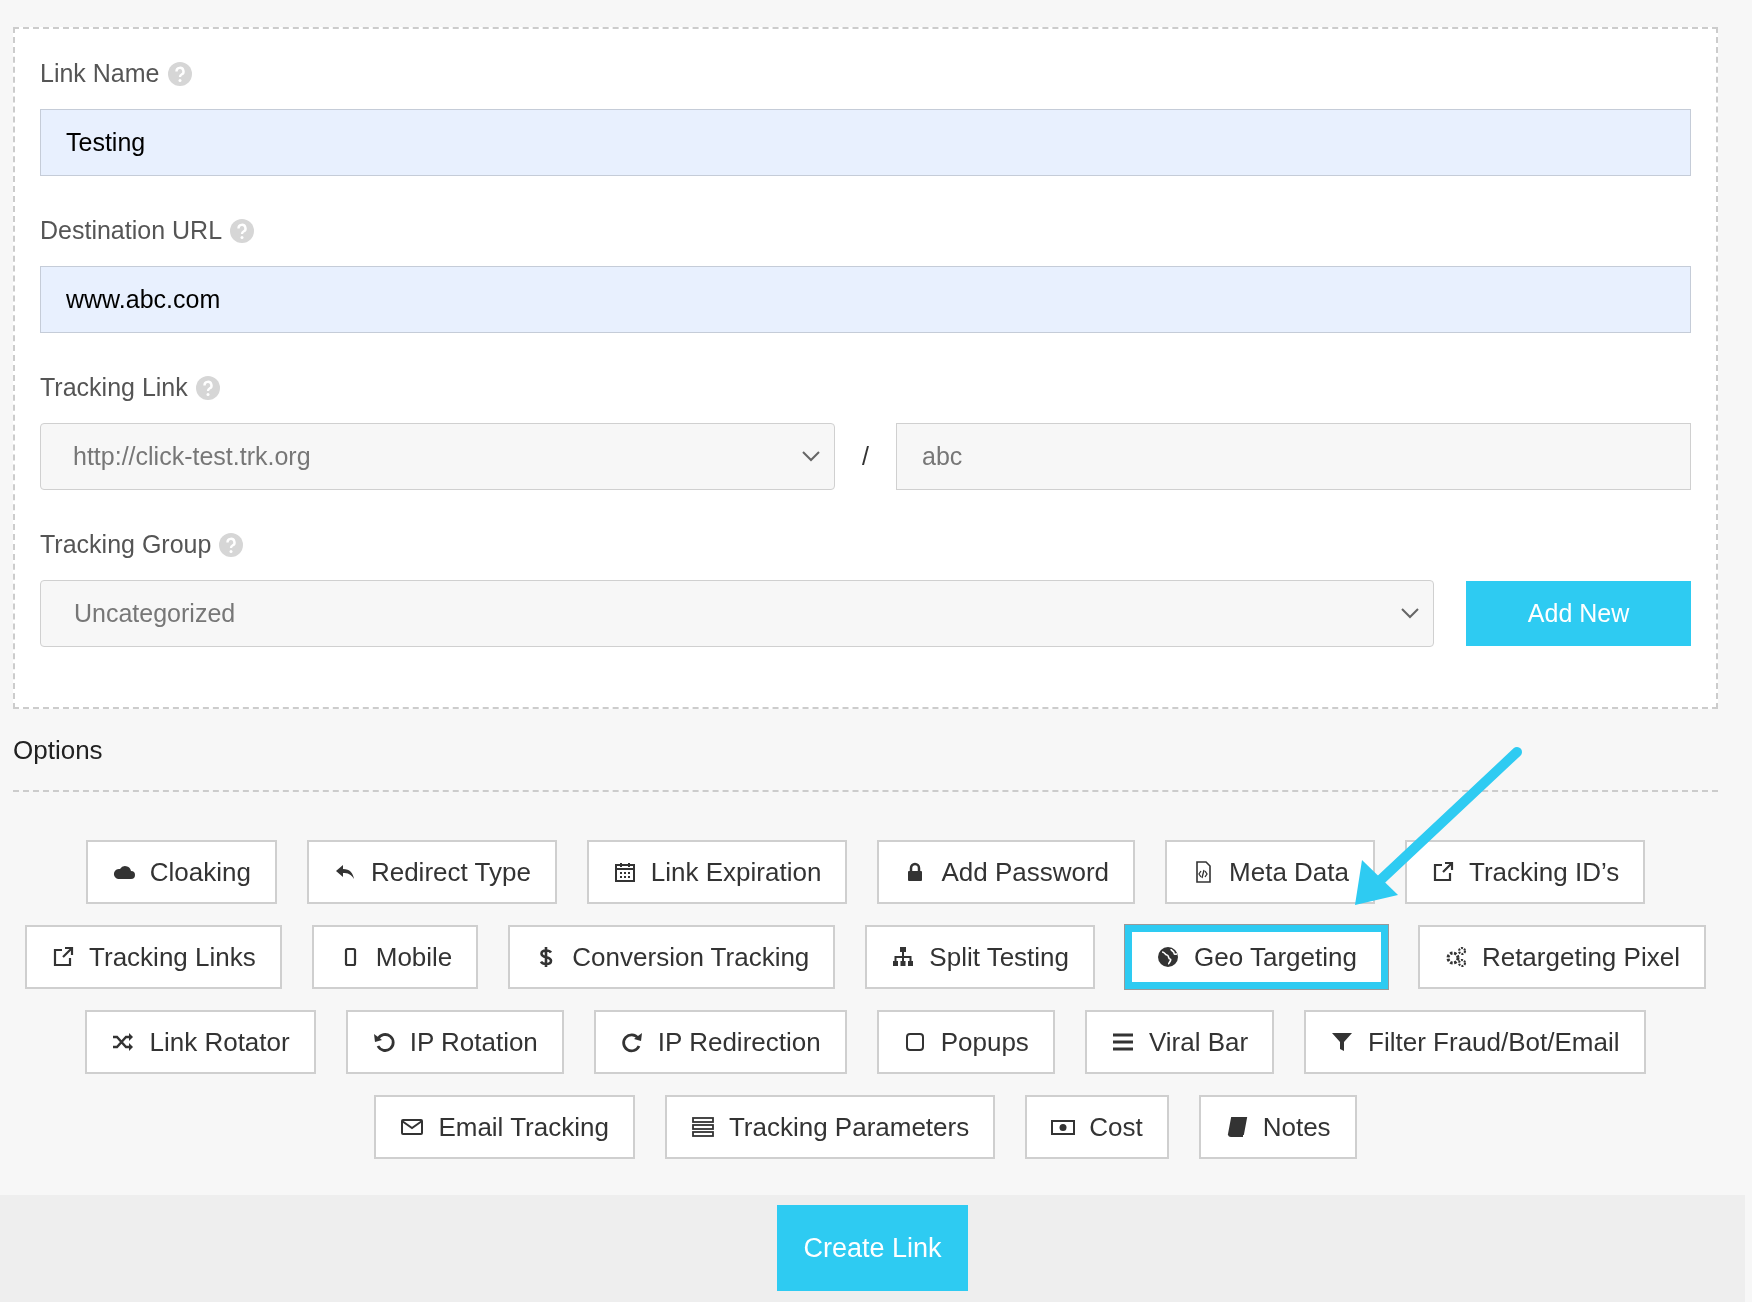 The image size is (1752, 1302). I want to click on option-button: Link Rotator, so click(200, 1042).